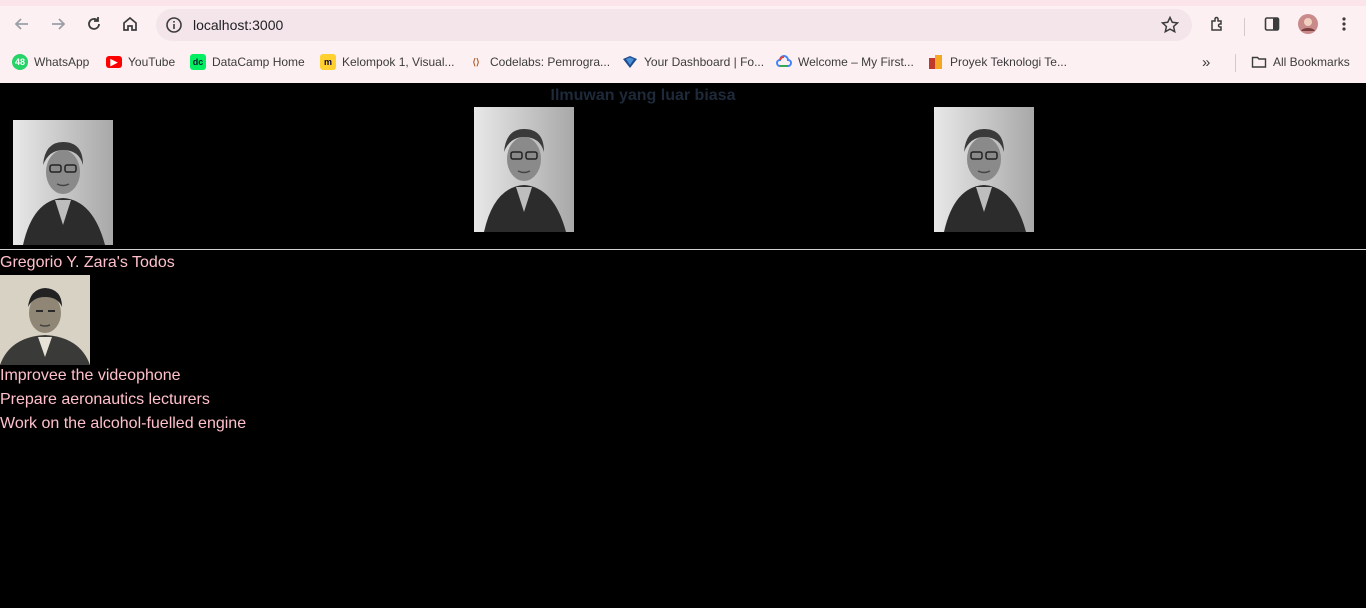 This screenshot has height=608, width=1366. I want to click on toolbar-divider, so click(1244, 27).